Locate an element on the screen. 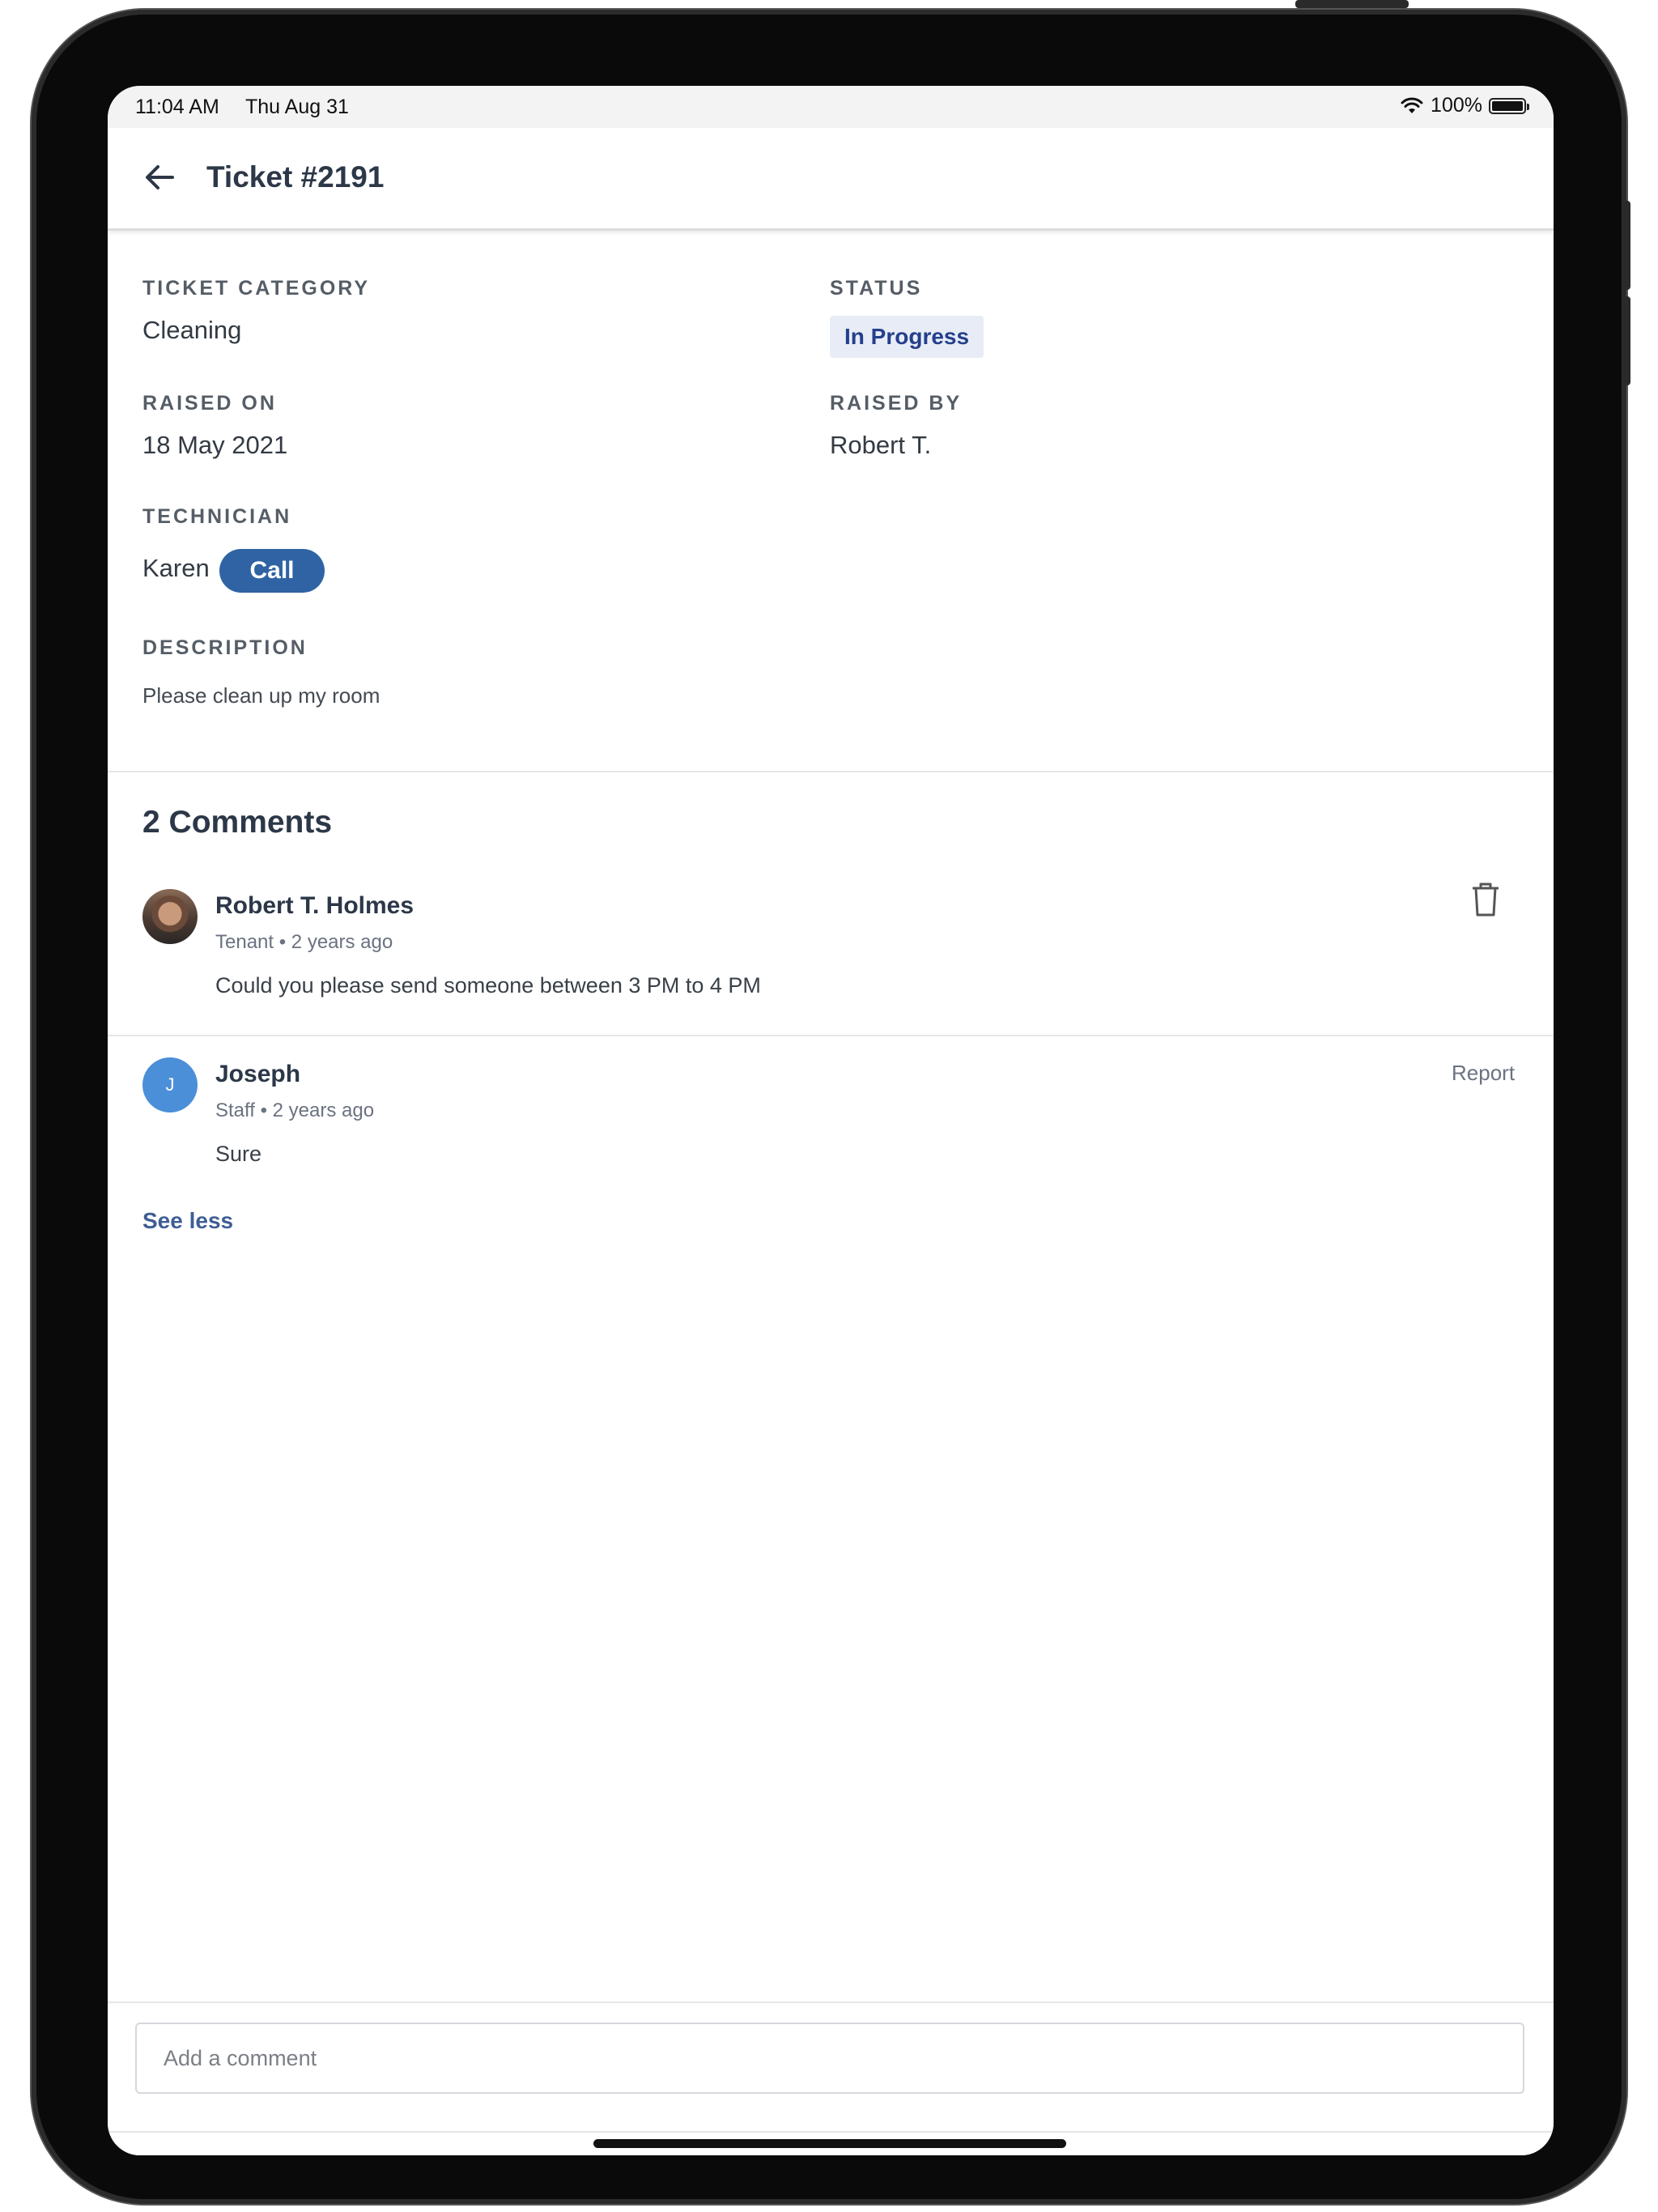 Image resolution: width=1658 pixels, height=2212 pixels. status-bar: 11:04 AM Thu Aug 31 100% is located at coordinates (831, 107).